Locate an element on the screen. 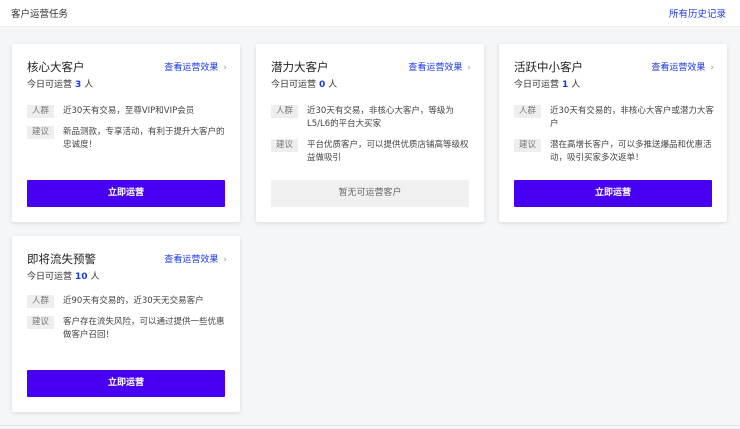 The image size is (740, 429). crowd-text: 近30天有交易，至尊VIP和VIP会员 is located at coordinates (129, 111).